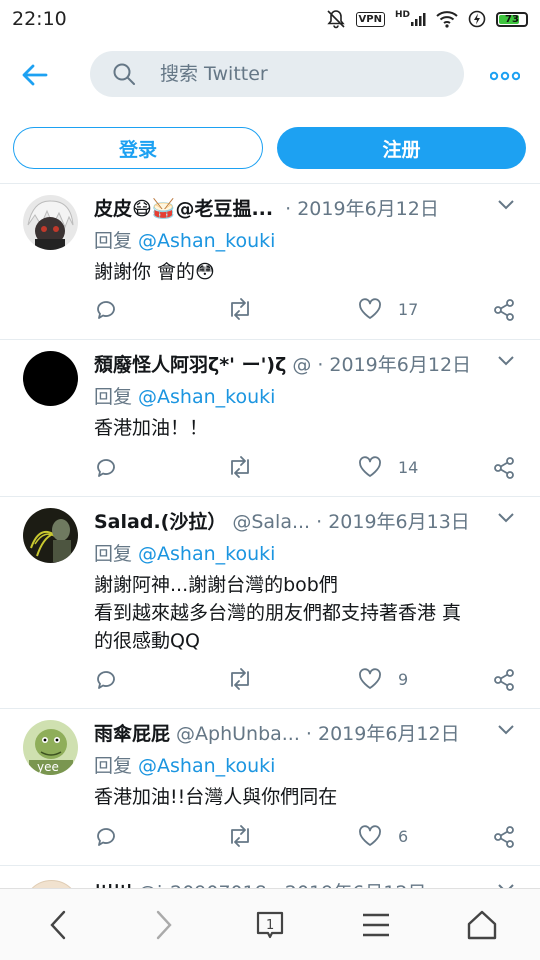 This screenshot has height=960, width=540. I want to click on menu-button, so click(376, 925).